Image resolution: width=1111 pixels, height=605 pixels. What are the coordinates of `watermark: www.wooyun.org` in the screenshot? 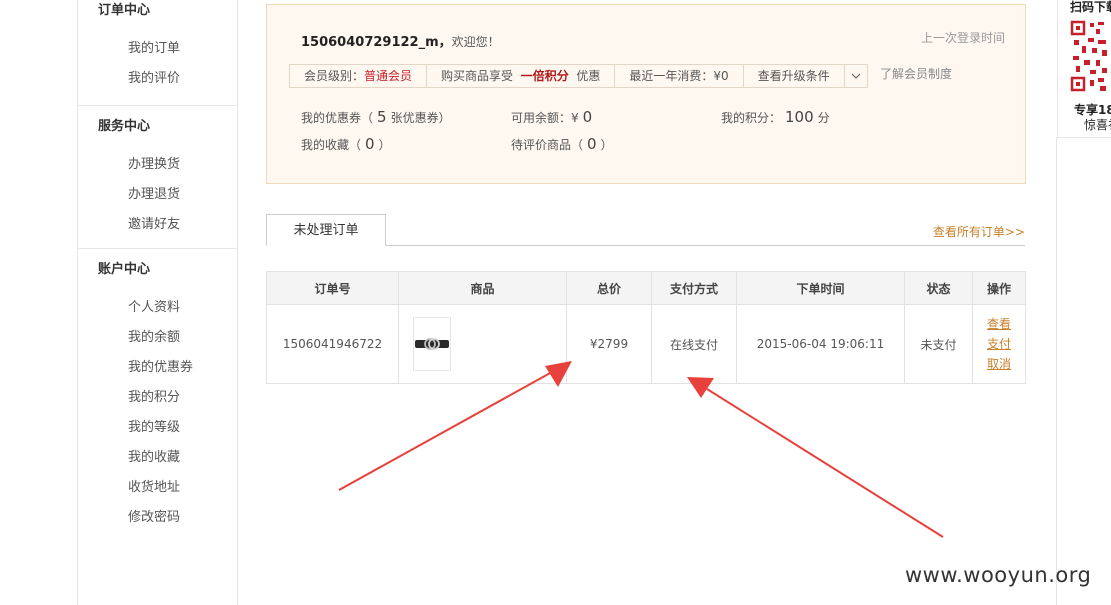 It's located at (998, 575).